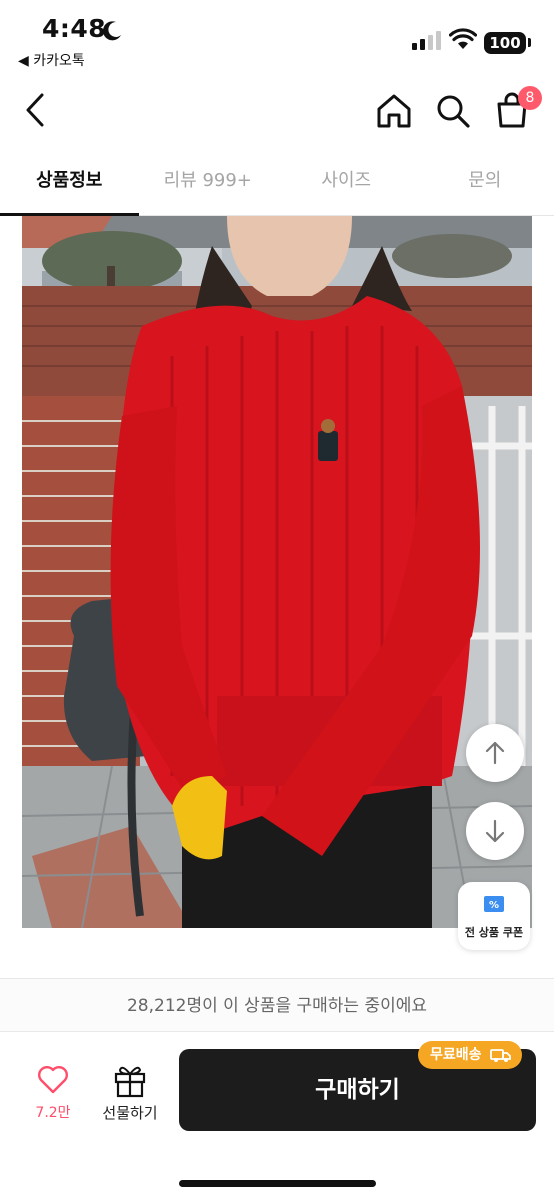 The width and height of the screenshot is (554, 1200). What do you see at coordinates (394, 111) in the screenshot?
I see `home-icon` at bounding box center [394, 111].